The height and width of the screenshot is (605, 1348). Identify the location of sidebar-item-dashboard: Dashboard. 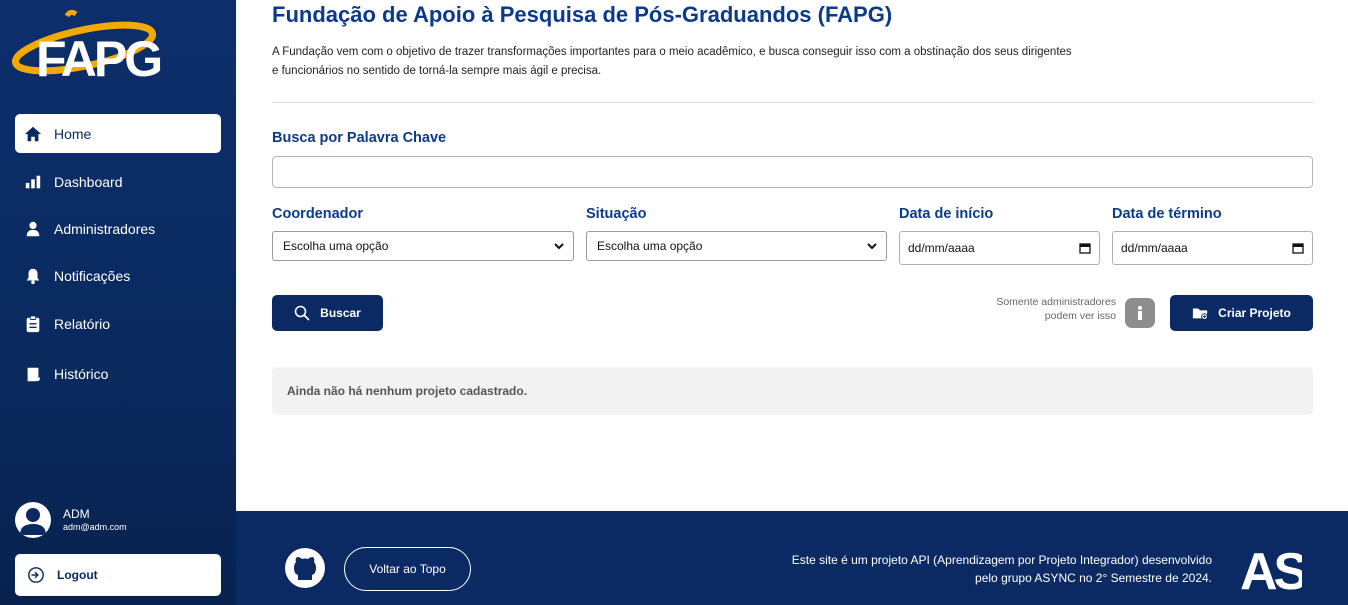
(118, 181).